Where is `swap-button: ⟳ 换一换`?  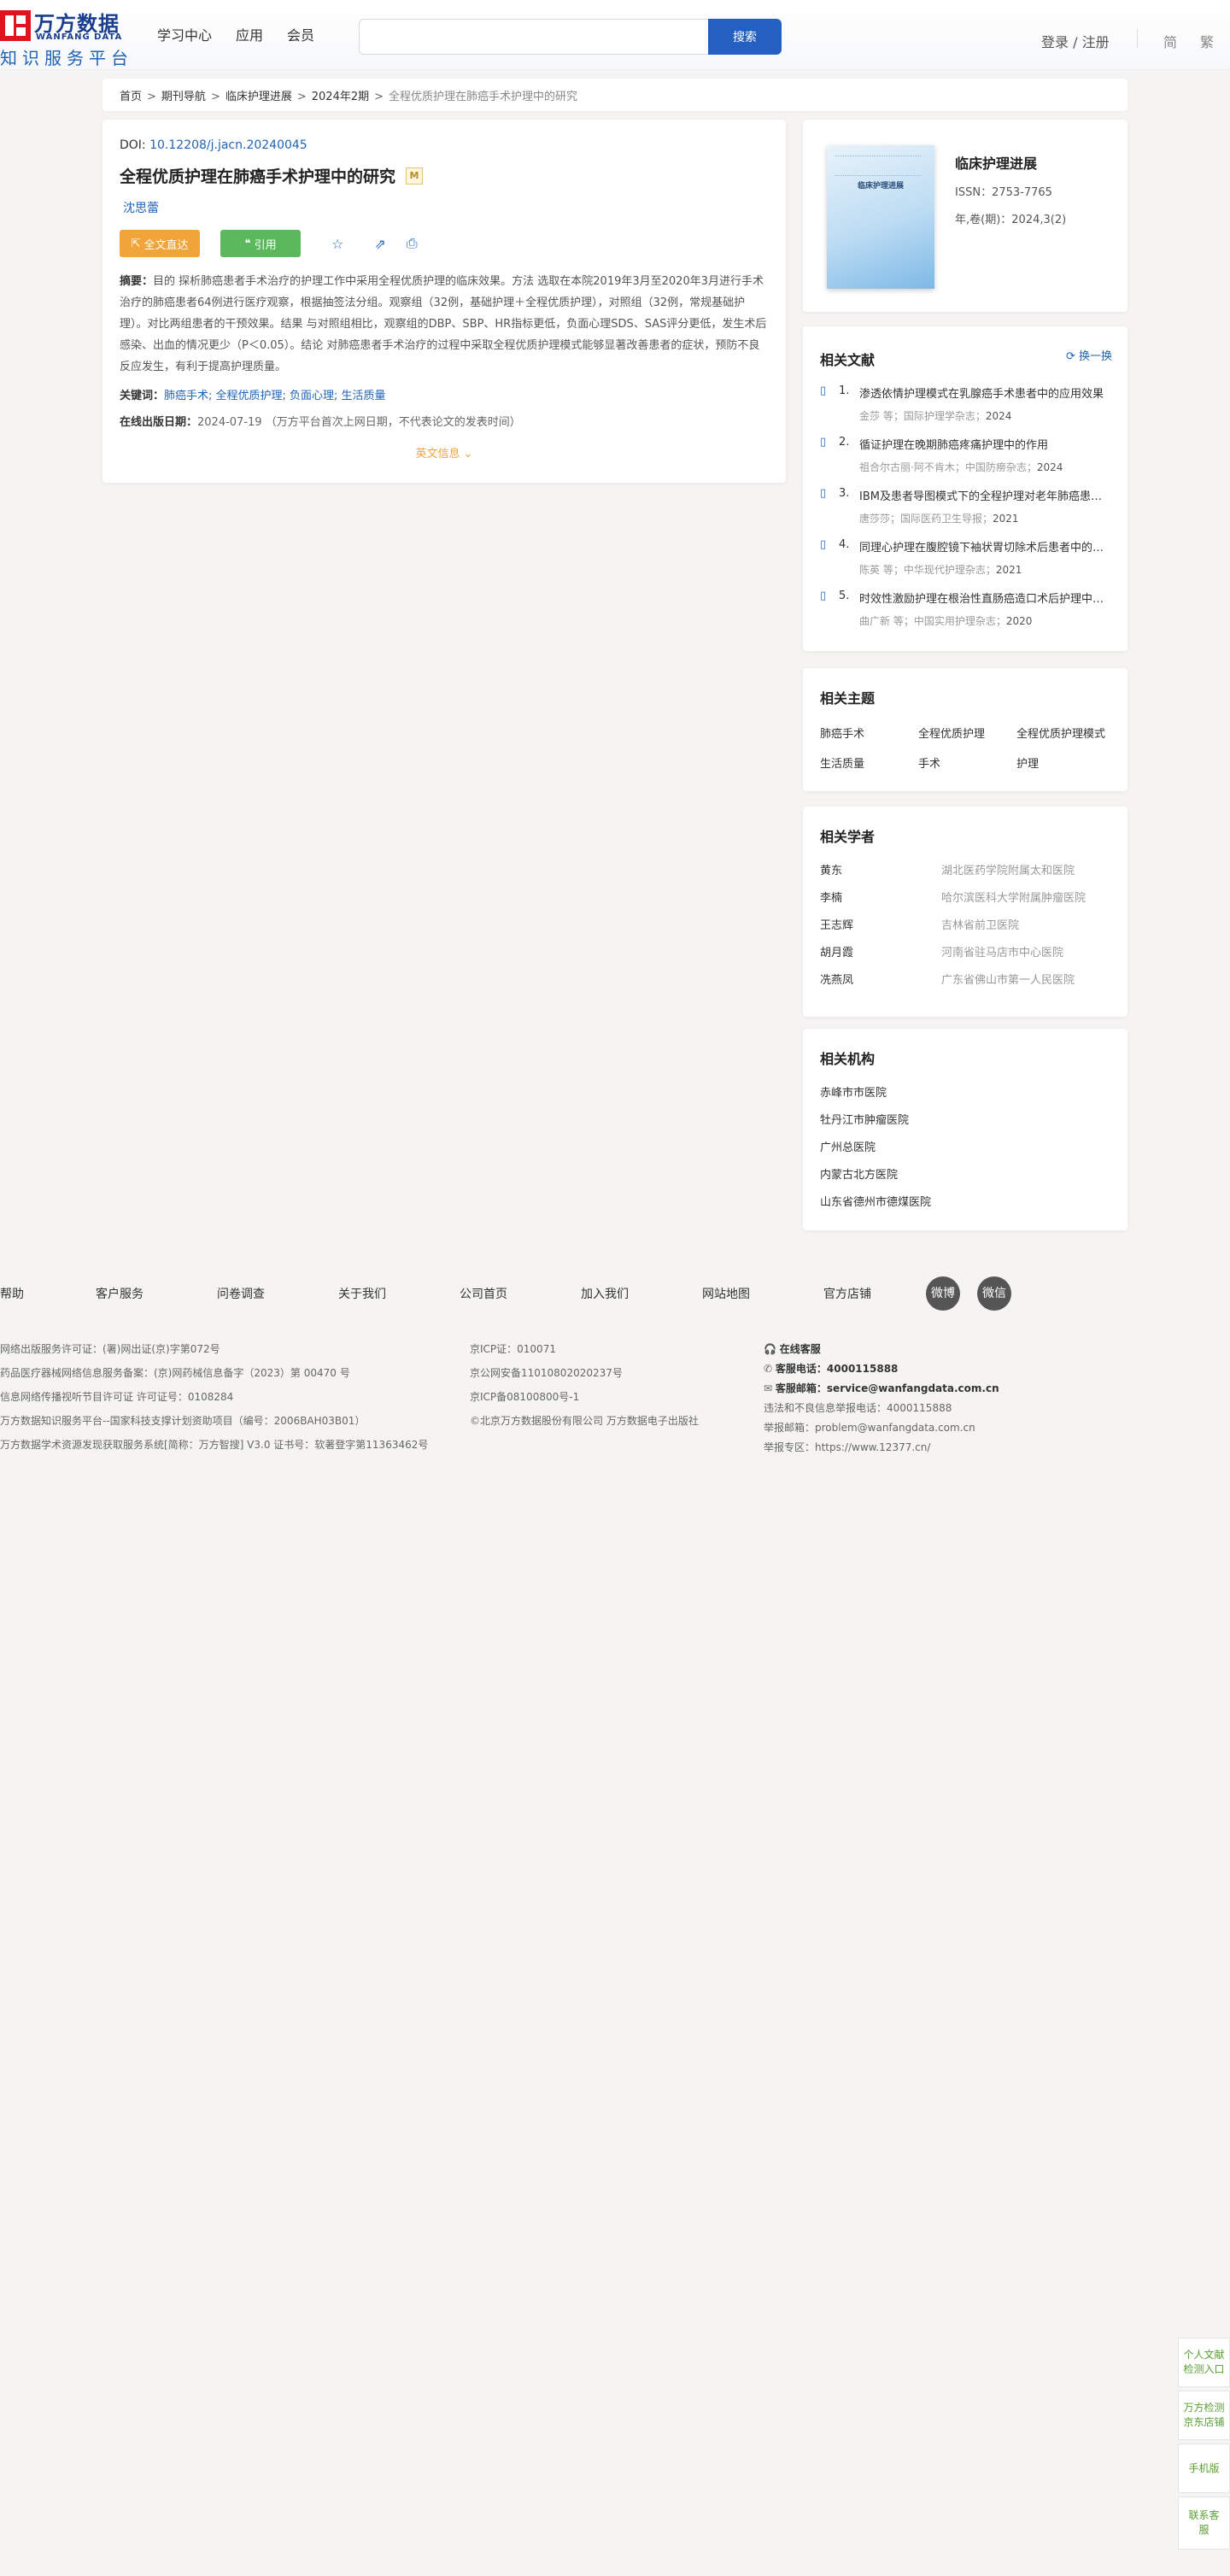
swap-button: ⟳ 换一换 is located at coordinates (1089, 355).